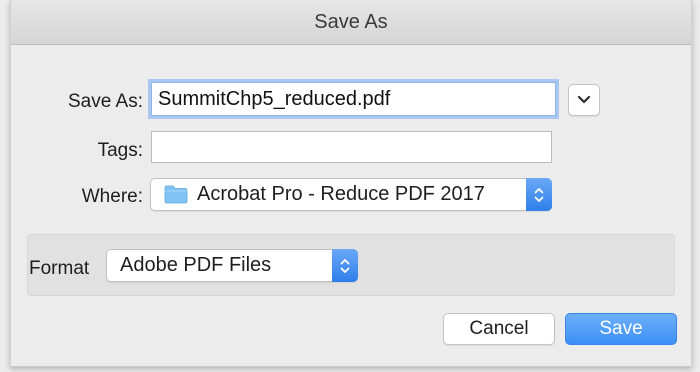  What do you see at coordinates (621, 329) in the screenshot?
I see `save-button: Save` at bounding box center [621, 329].